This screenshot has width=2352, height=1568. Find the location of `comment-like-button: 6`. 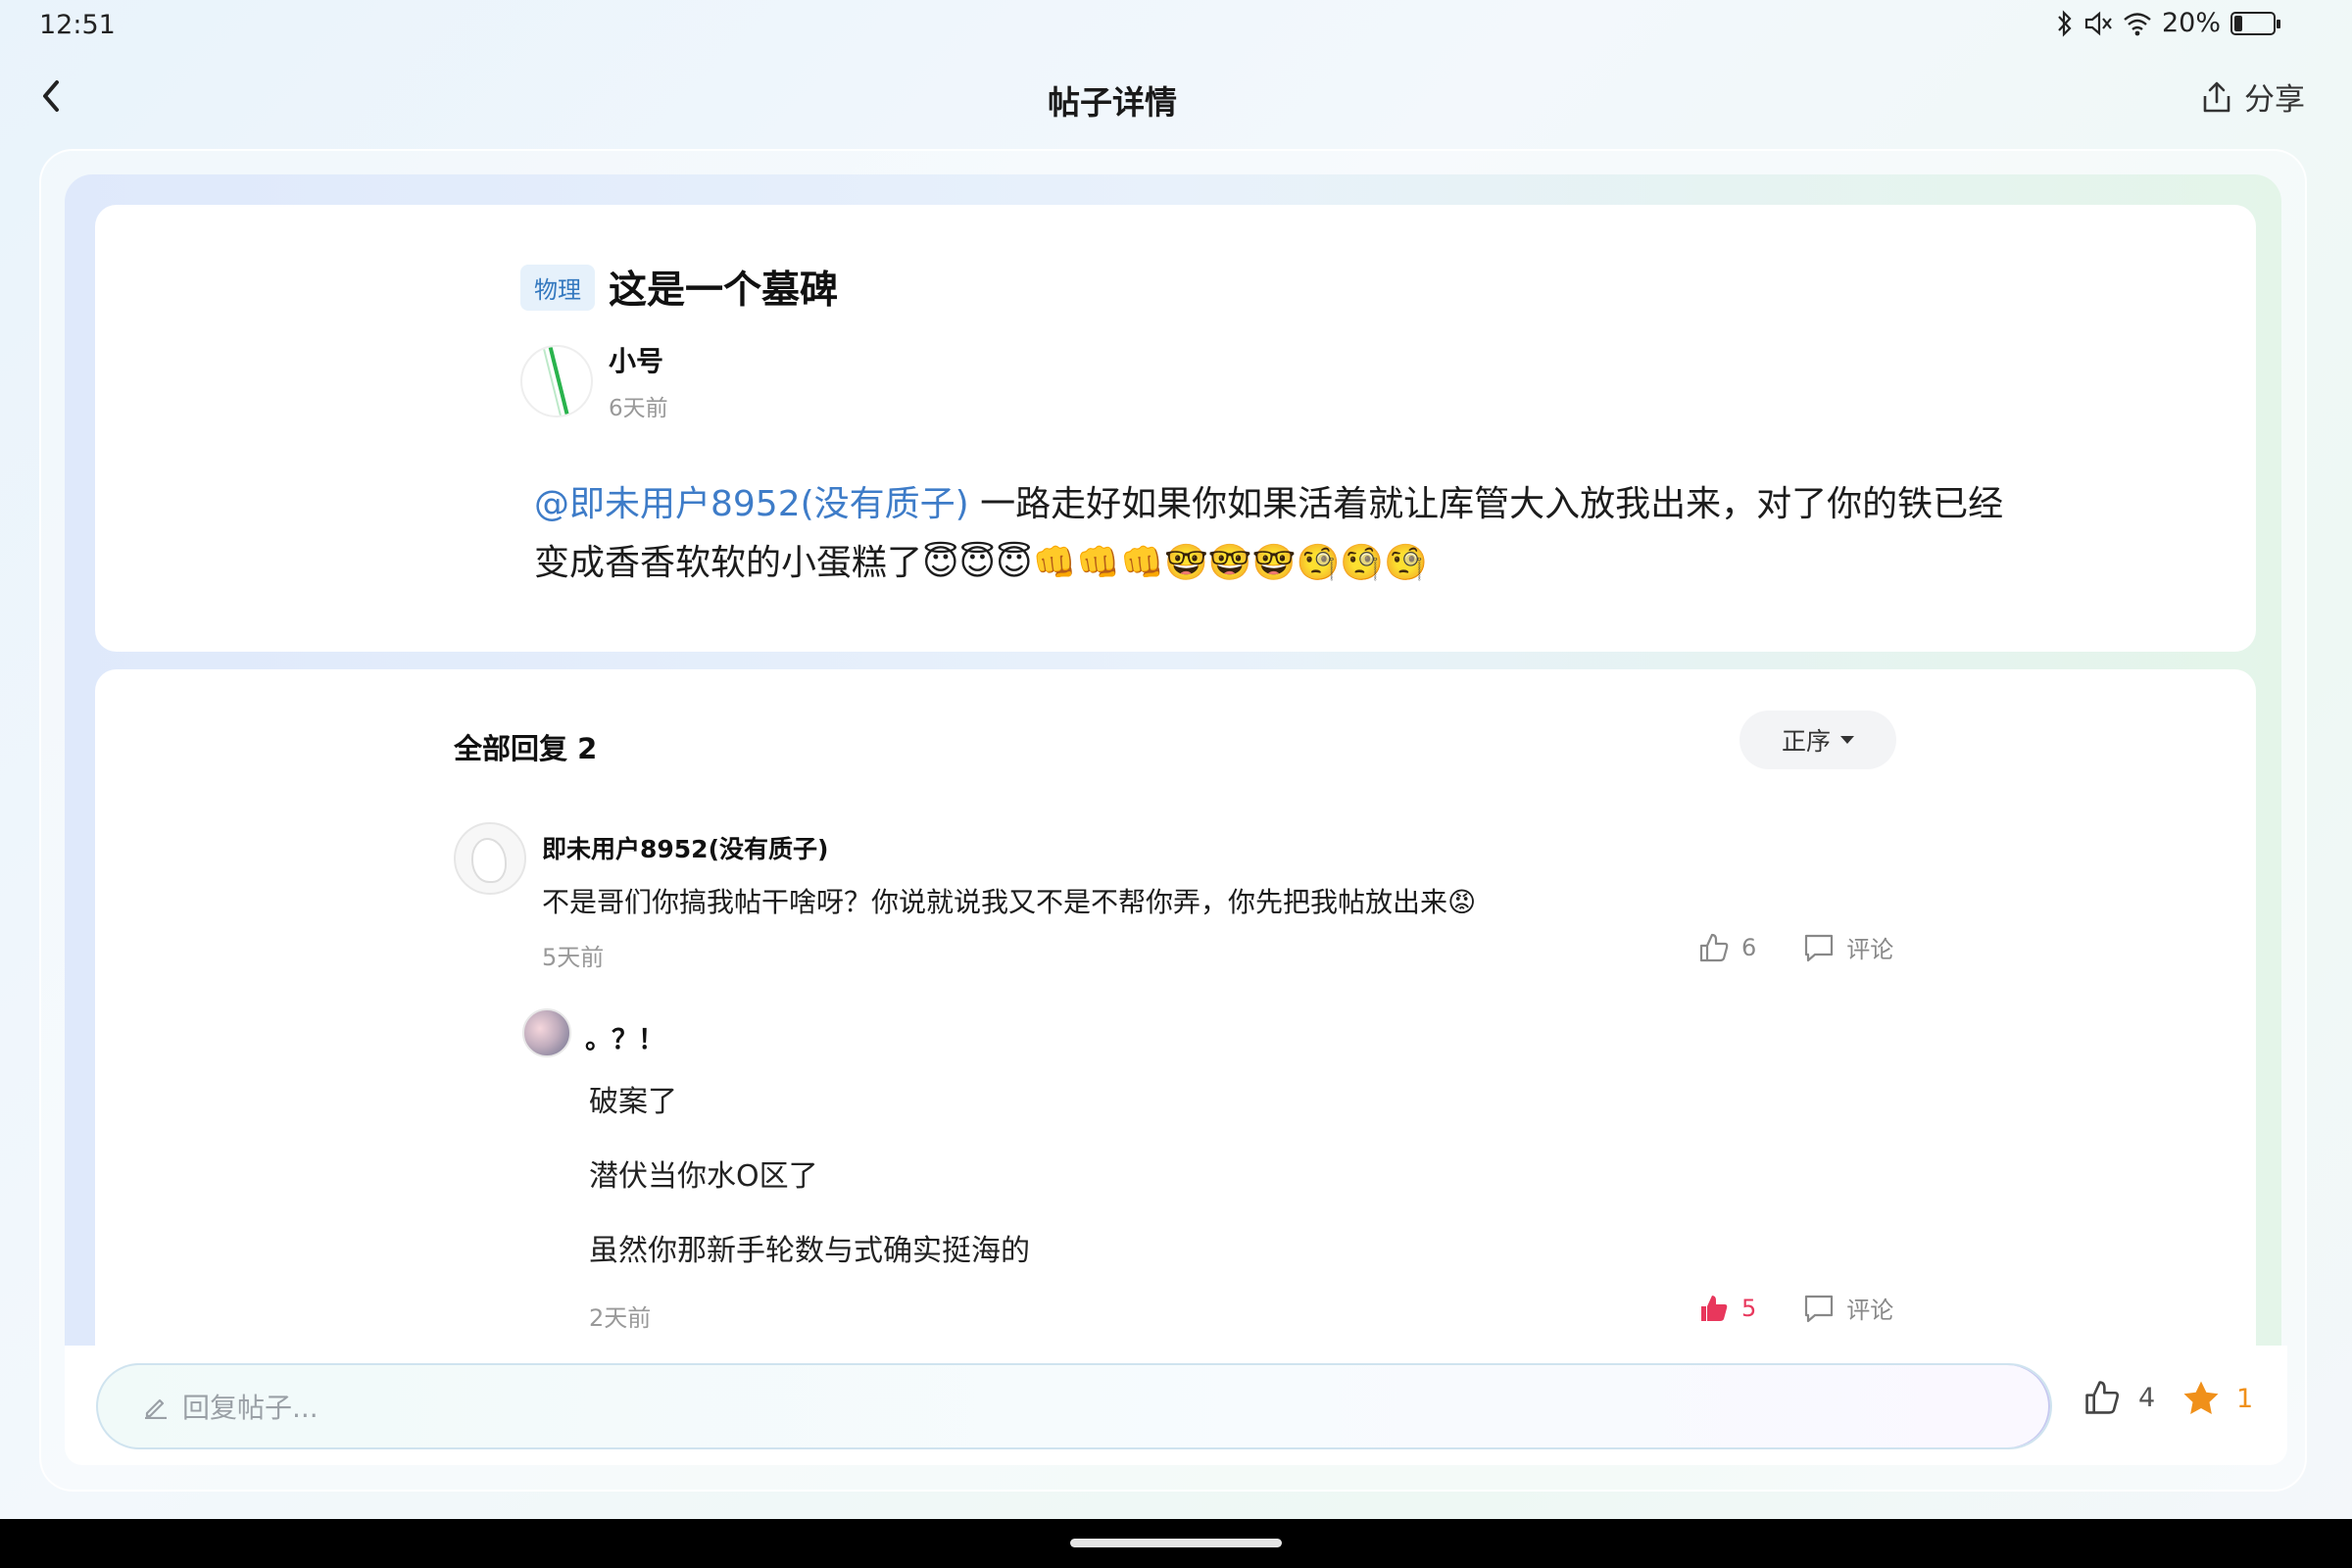

comment-like-button: 6 is located at coordinates (1727, 947).